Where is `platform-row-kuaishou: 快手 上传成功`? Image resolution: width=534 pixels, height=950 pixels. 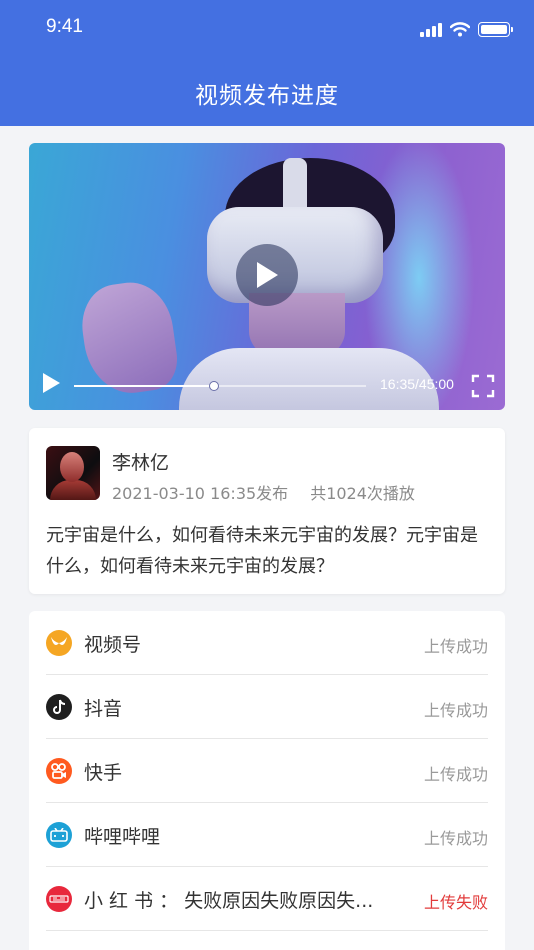 platform-row-kuaishou: 快手 上传成功 is located at coordinates (267, 771).